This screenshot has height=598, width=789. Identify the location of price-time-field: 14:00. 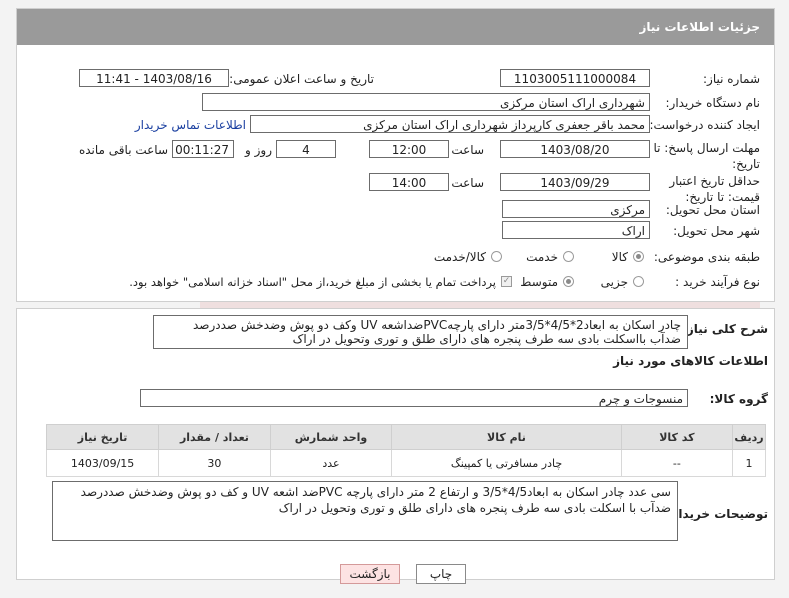
(409, 182).